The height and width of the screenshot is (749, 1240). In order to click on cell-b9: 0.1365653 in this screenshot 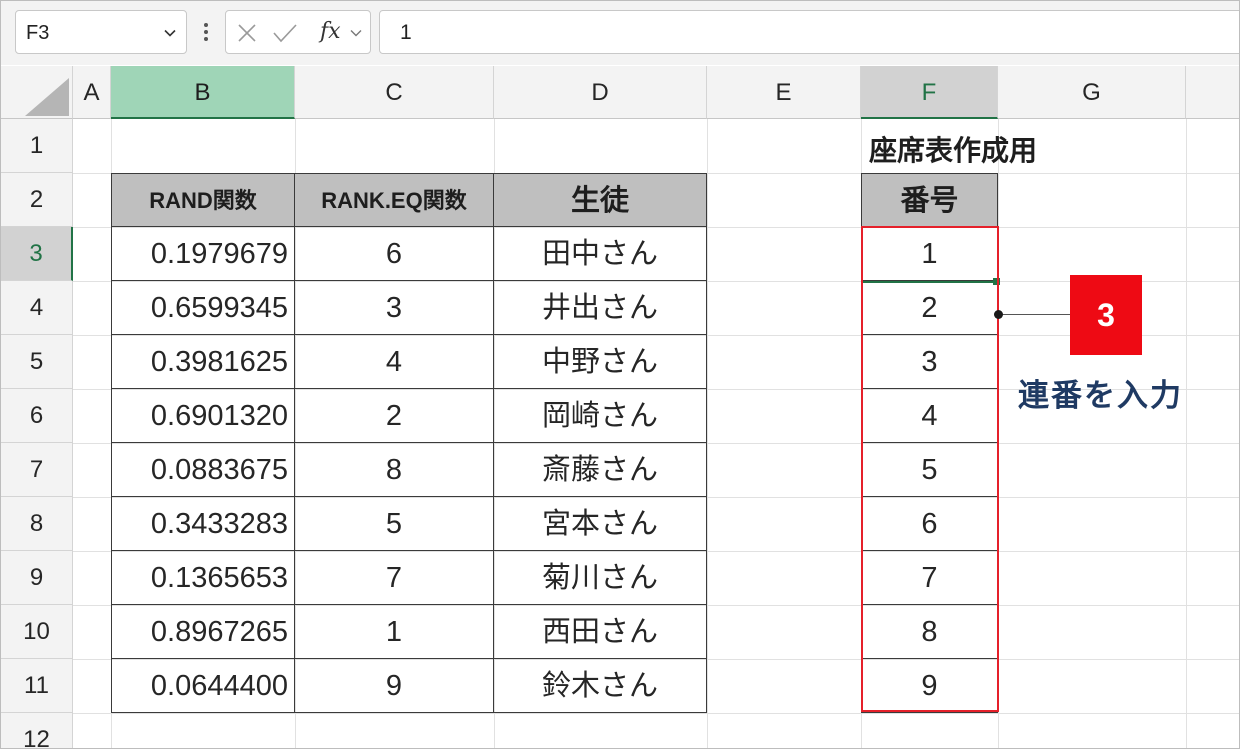, I will do `click(203, 578)`.